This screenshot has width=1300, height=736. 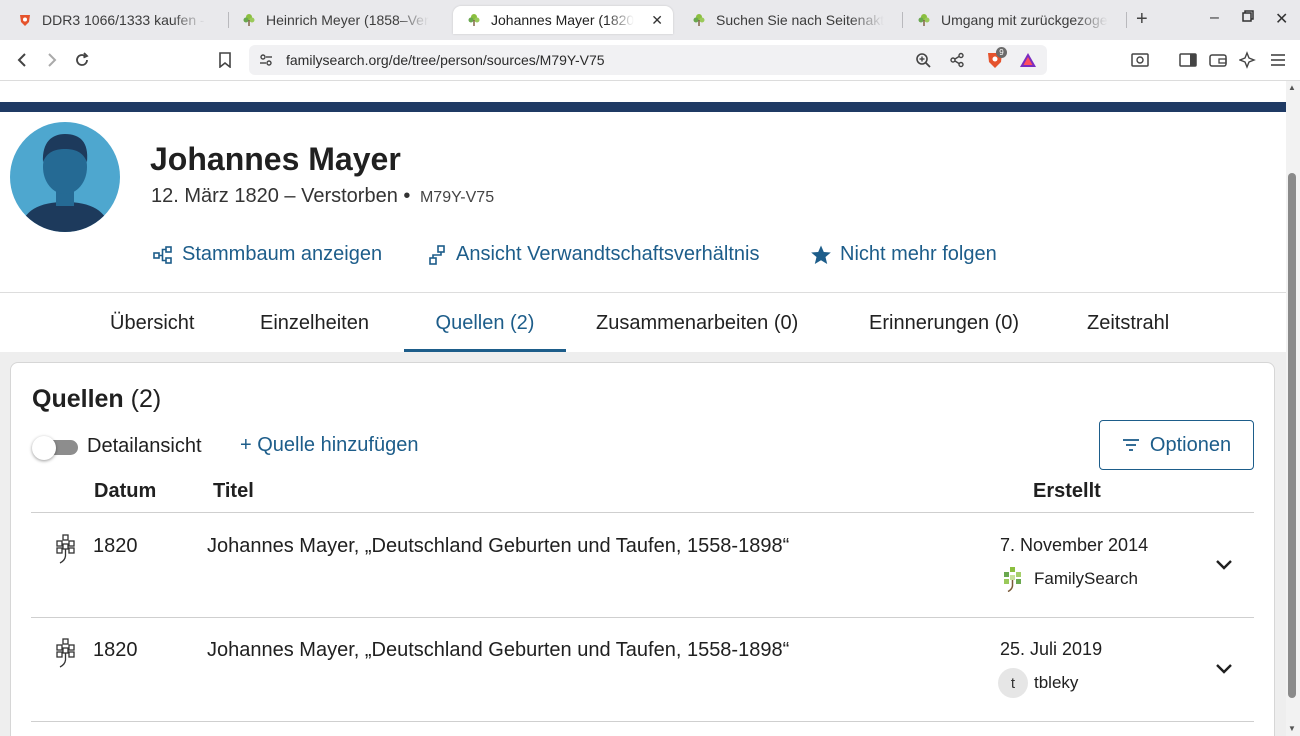 What do you see at coordinates (82, 60) in the screenshot?
I see `reload-icon` at bounding box center [82, 60].